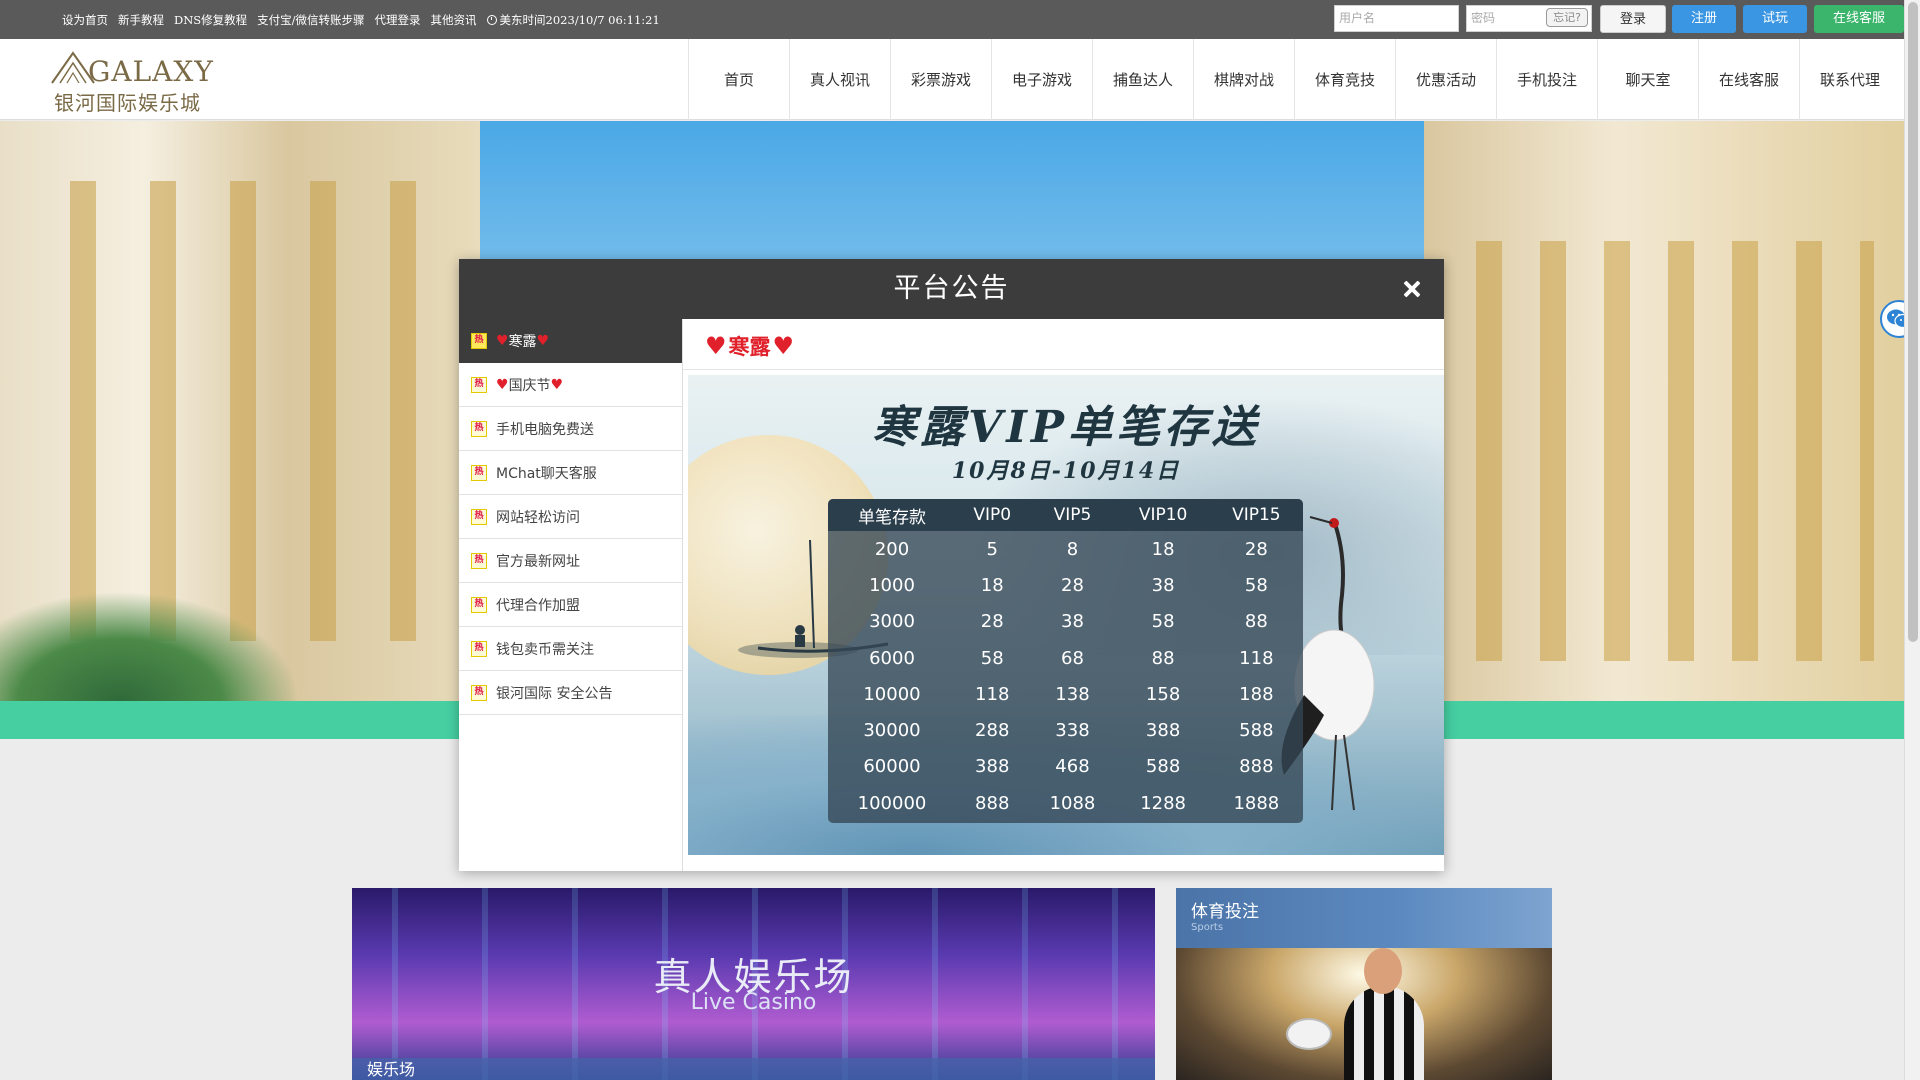  What do you see at coordinates (1256, 803) in the screenshot?
I see `table-cell: 1888` at bounding box center [1256, 803].